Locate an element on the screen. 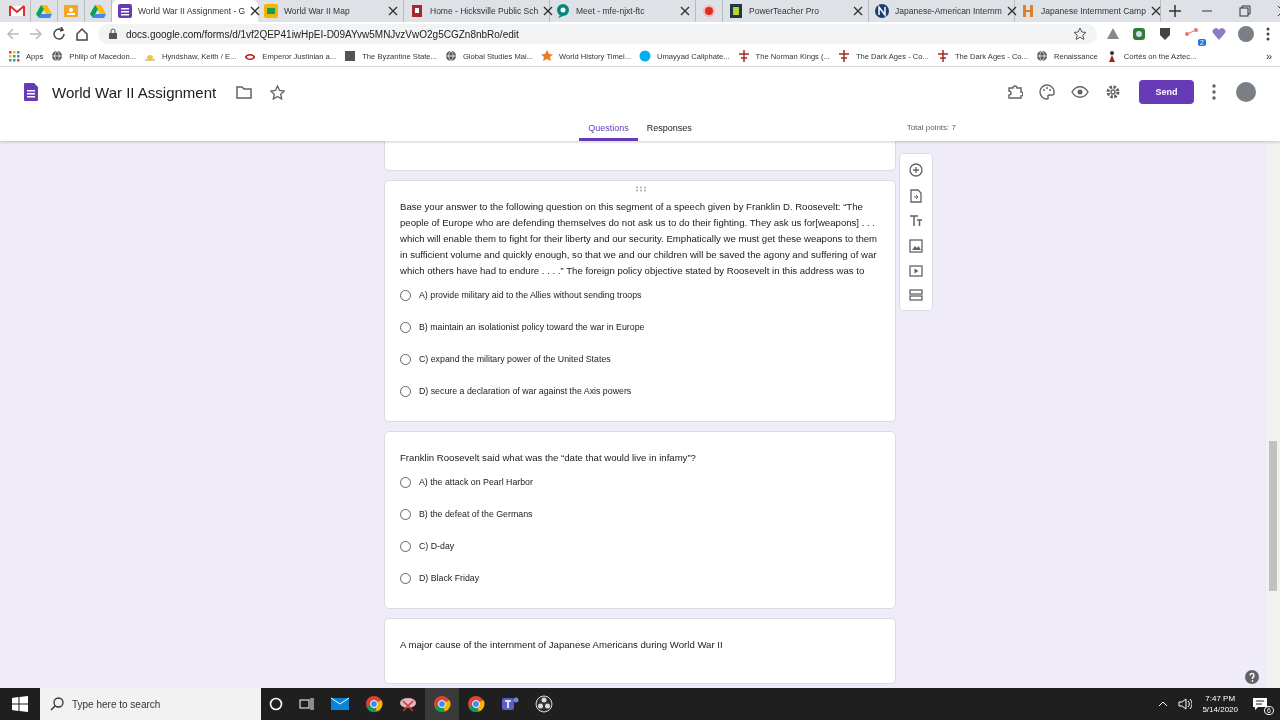 The height and width of the screenshot is (720, 1280). option-label: C) expand the military power of the United States is located at coordinates (515, 359).